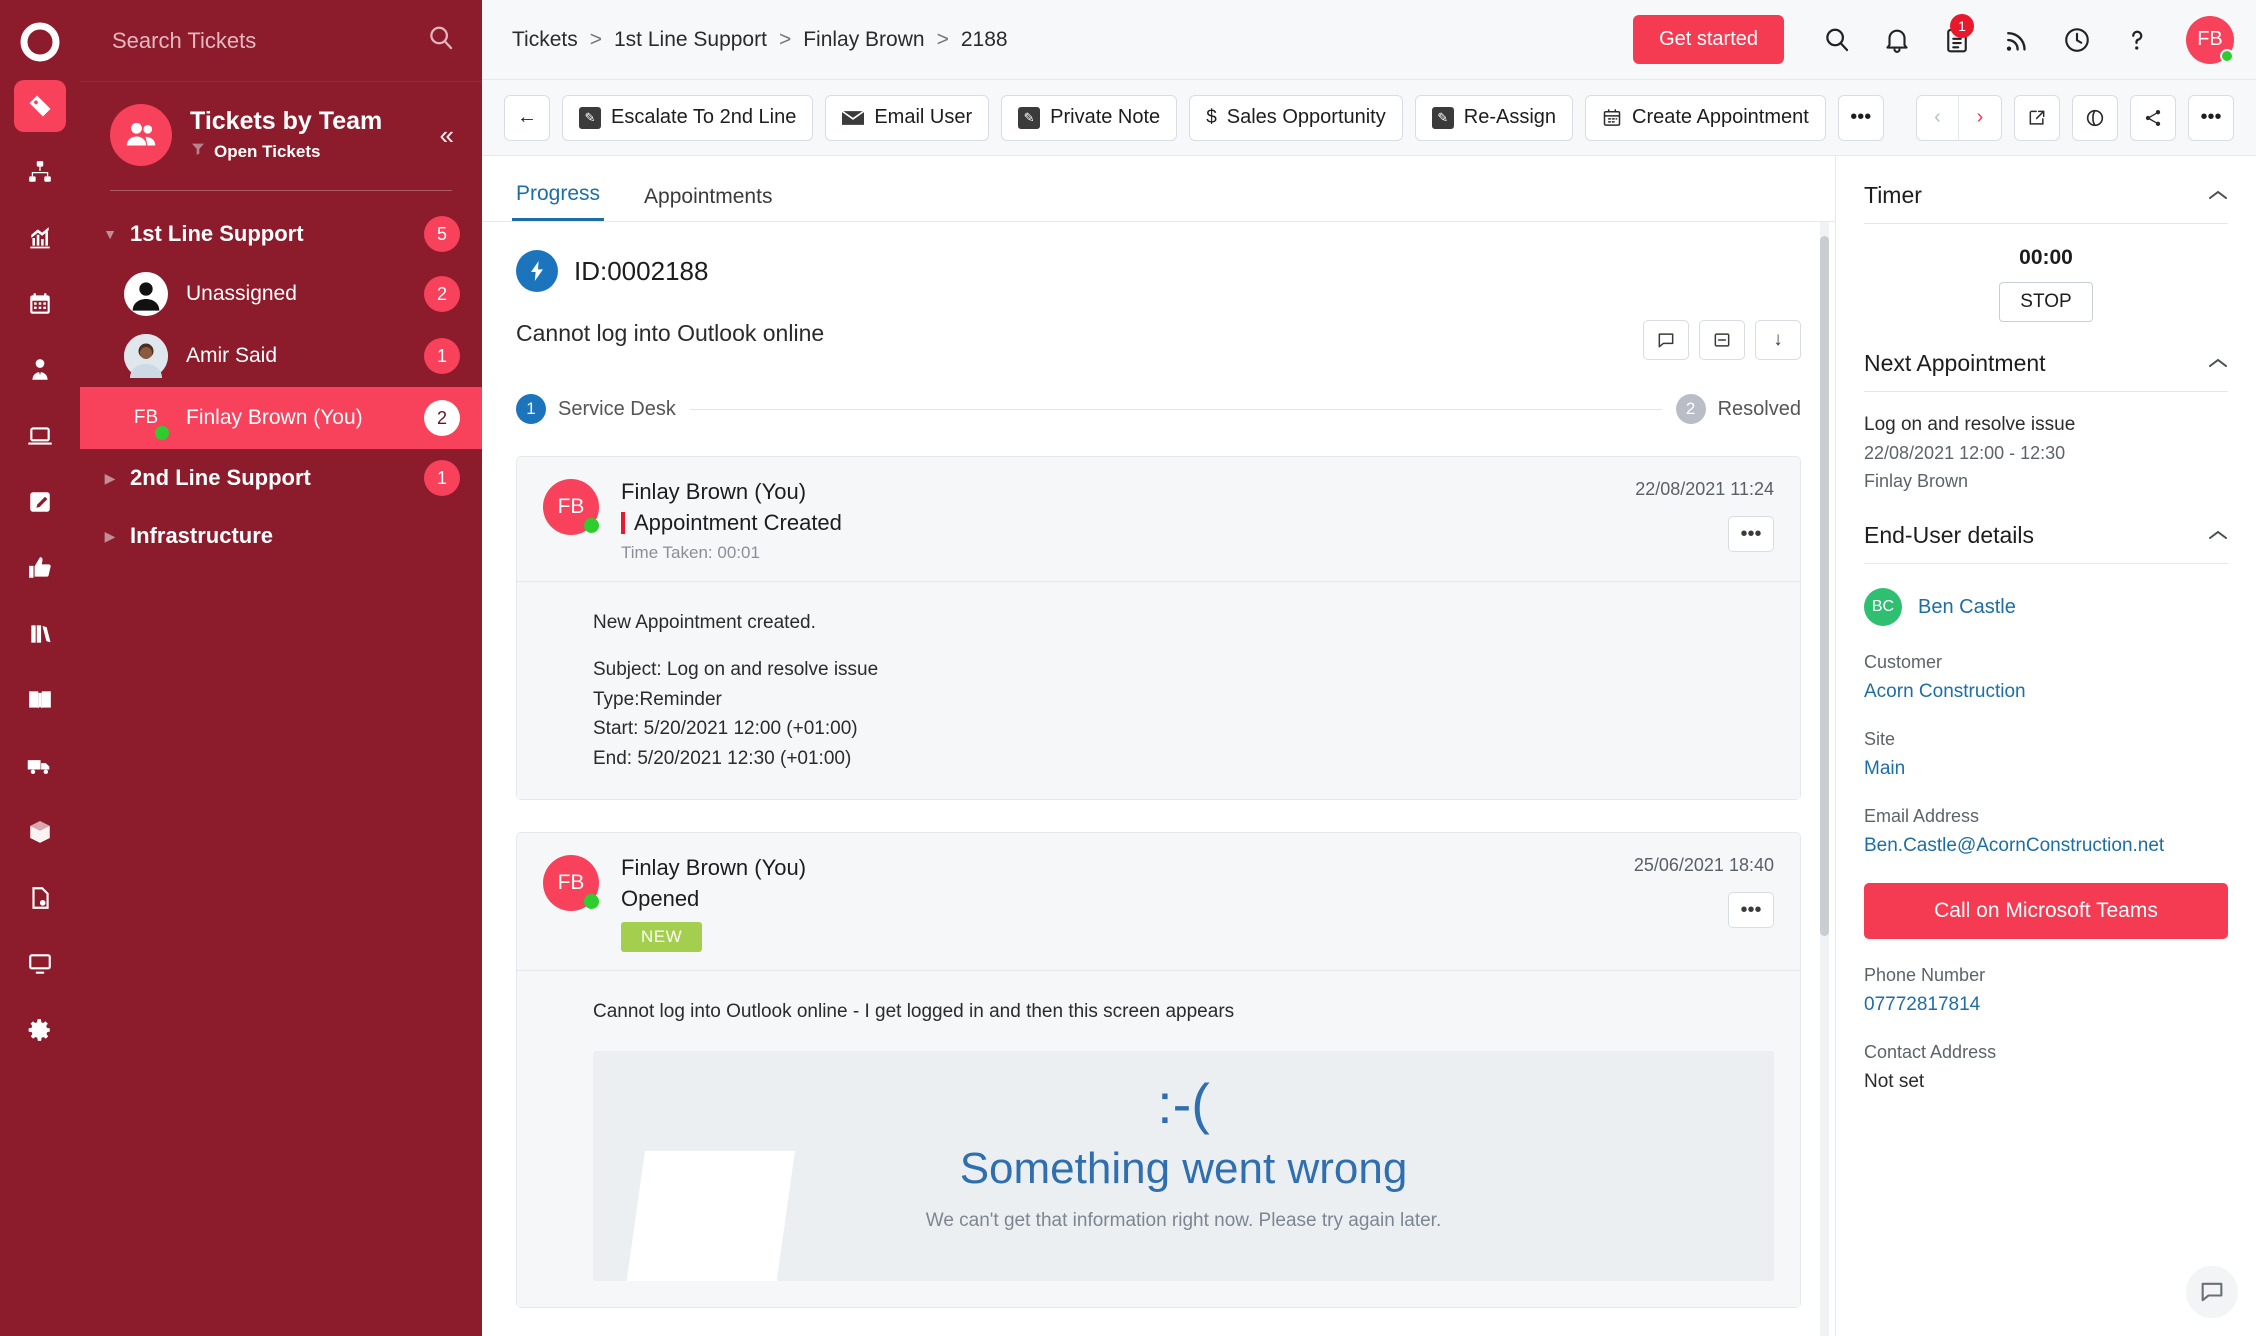 This screenshot has height=1336, width=2256. Describe the element at coordinates (2037, 117) in the screenshot. I see `popout-button` at that location.